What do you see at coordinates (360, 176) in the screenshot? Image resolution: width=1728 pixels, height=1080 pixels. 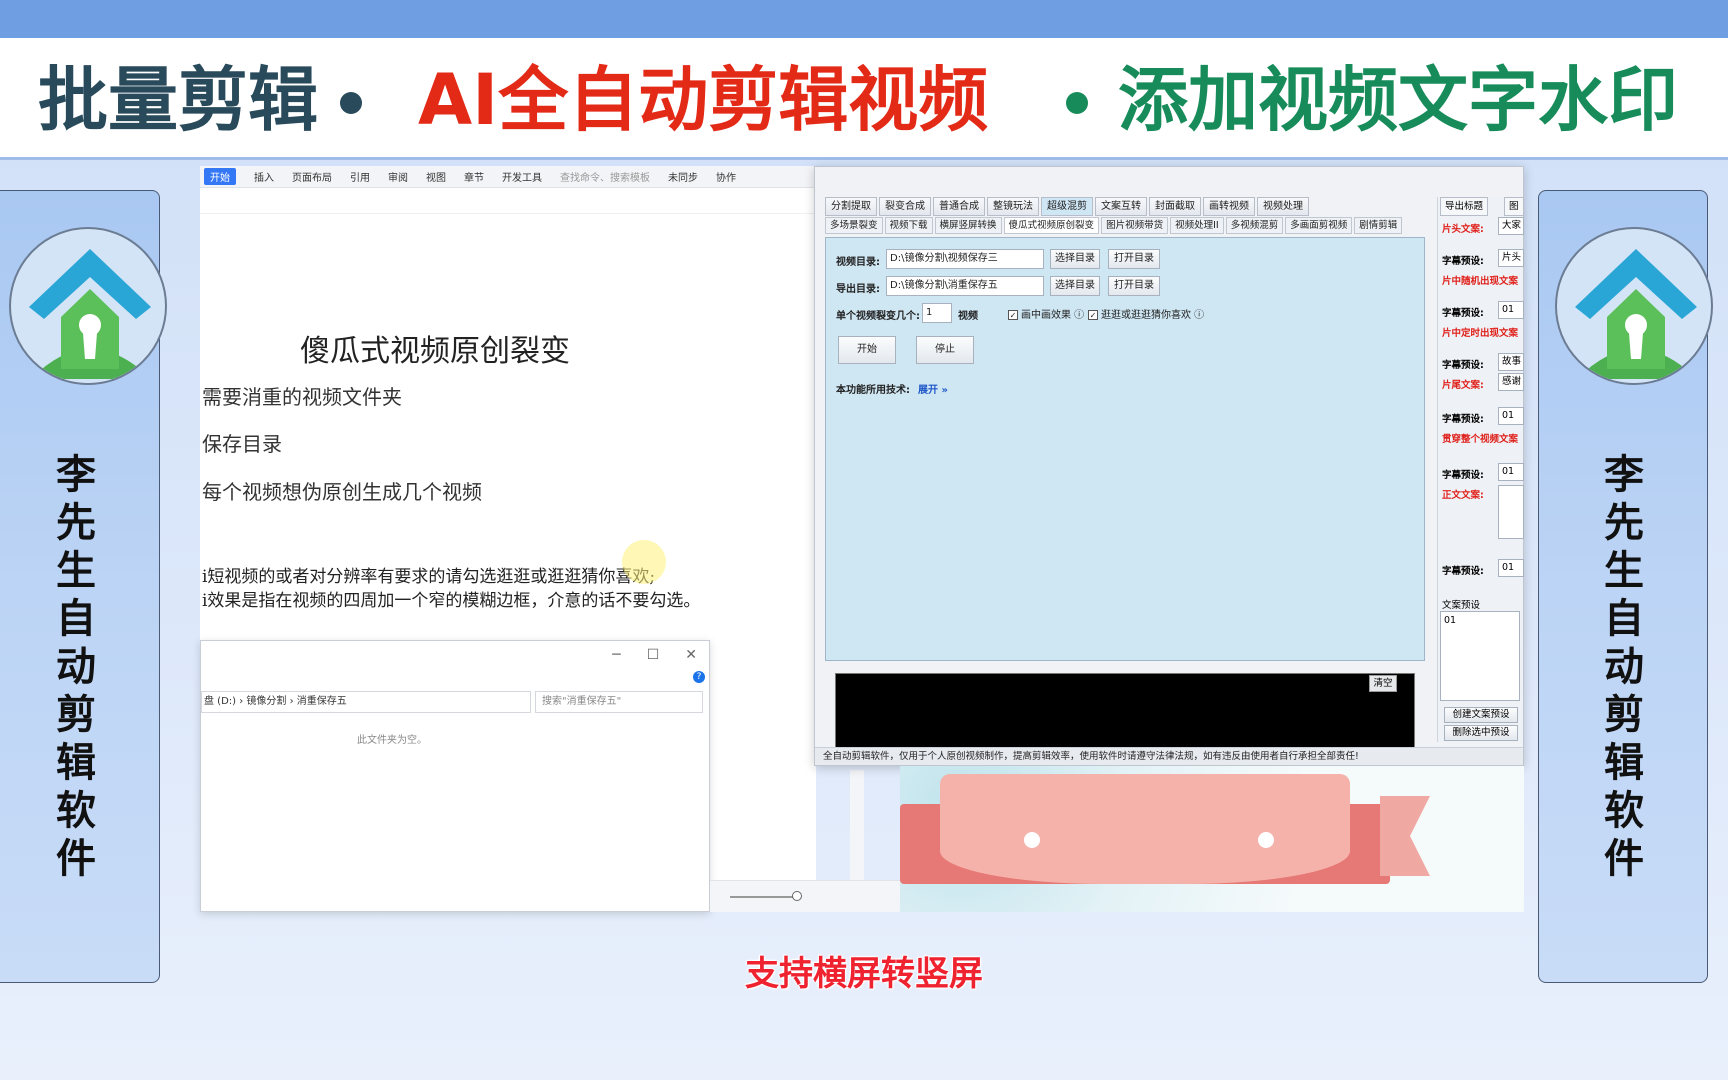 I see `ribbon-tab-references: 引用` at bounding box center [360, 176].